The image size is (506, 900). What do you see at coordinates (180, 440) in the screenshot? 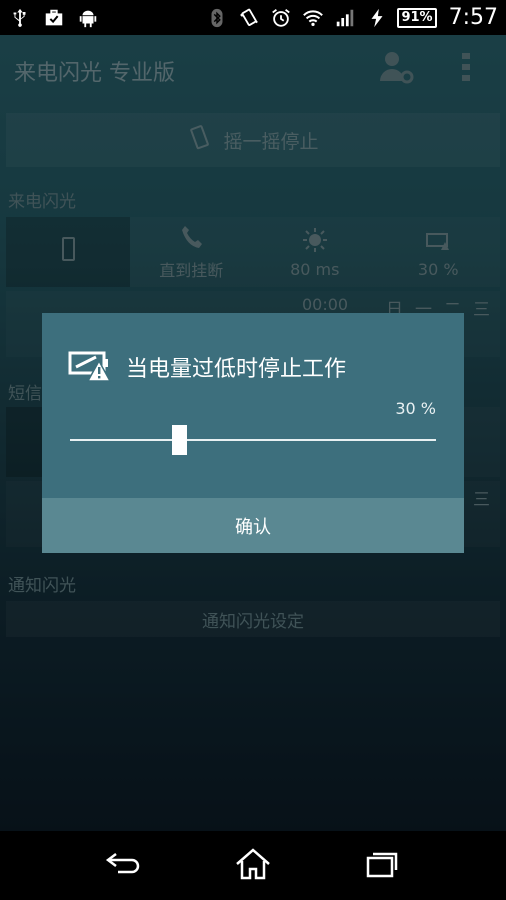
I see `slider-thumb` at bounding box center [180, 440].